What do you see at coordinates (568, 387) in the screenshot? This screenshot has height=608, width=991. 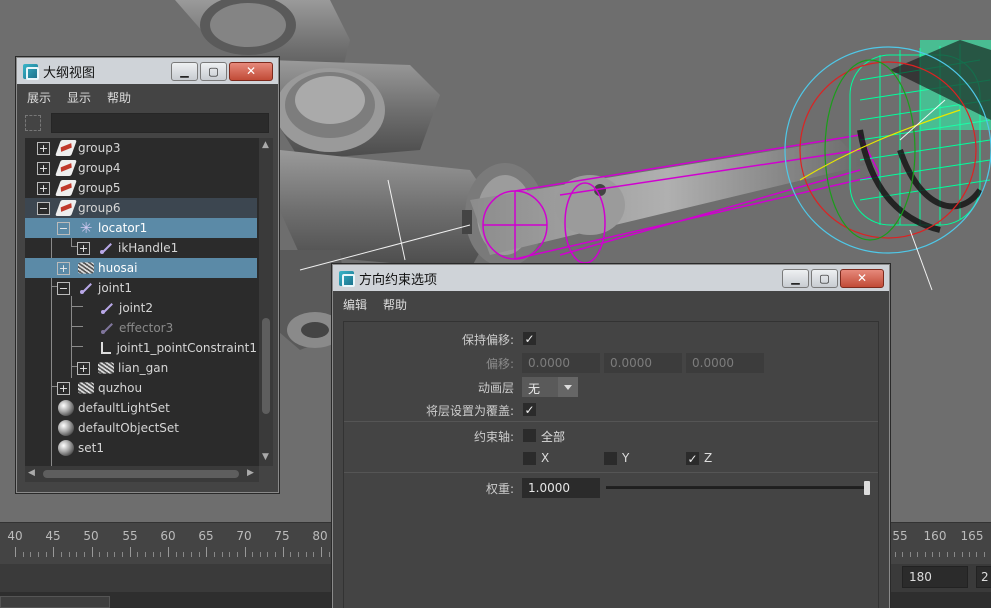 I see `chevron-down-icon` at bounding box center [568, 387].